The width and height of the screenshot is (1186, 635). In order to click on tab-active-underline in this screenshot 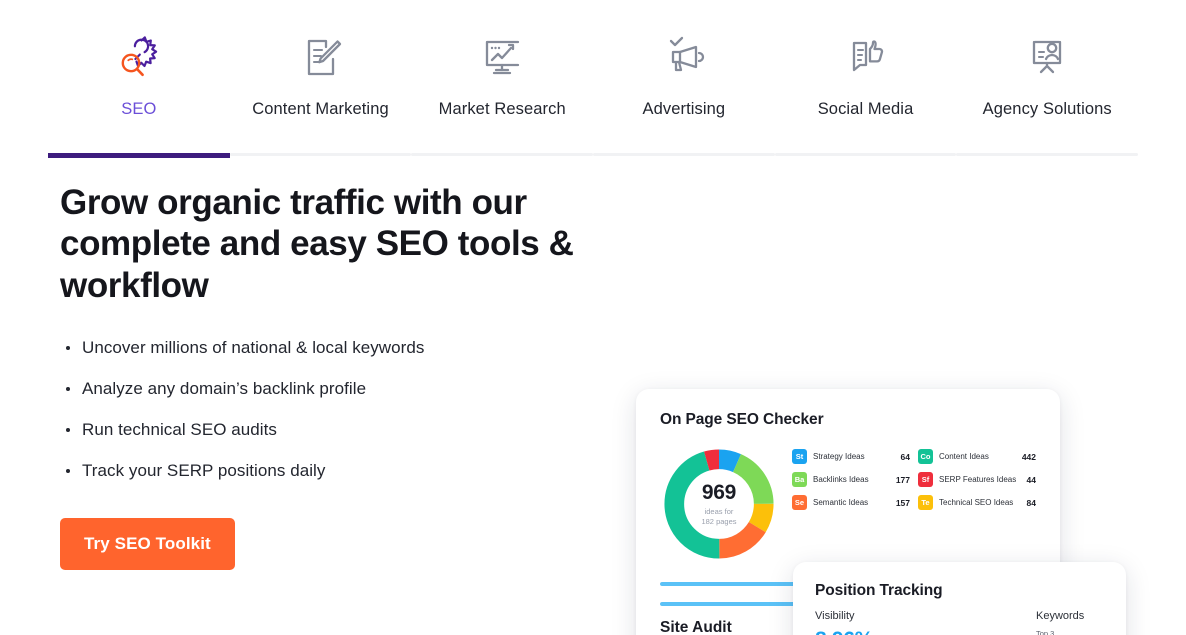, I will do `click(139, 155)`.